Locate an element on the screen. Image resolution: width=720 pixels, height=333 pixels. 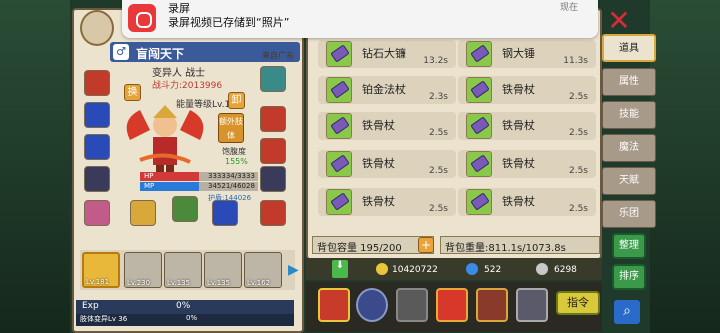
chevron-right-icon: ▶ is located at coordinates (293, 270).